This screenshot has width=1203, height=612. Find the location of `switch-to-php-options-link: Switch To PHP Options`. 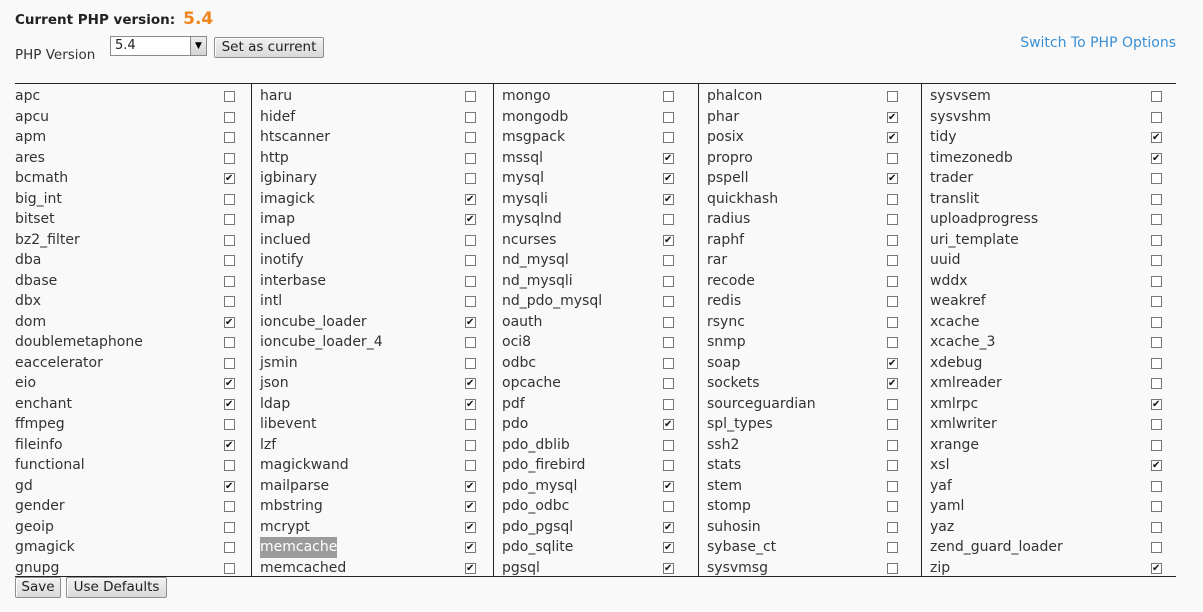

switch-to-php-options-link: Switch To PHP Options is located at coordinates (1098, 43).